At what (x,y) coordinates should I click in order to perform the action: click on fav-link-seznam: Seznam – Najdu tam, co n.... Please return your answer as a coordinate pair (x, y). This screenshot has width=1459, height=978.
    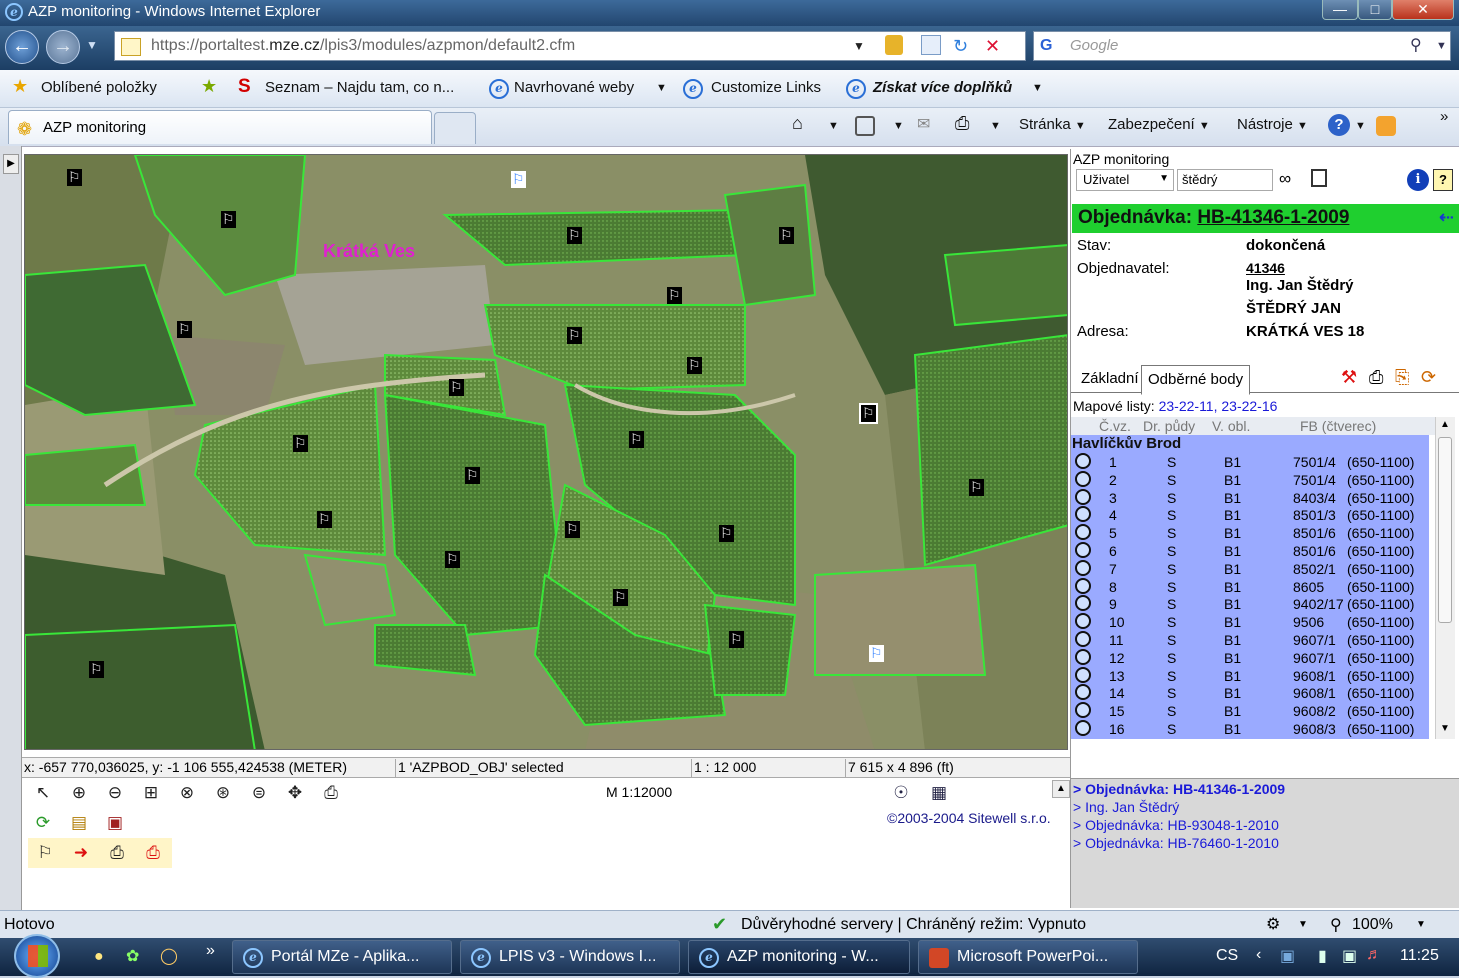
    Looking at the image, I should click on (359, 87).